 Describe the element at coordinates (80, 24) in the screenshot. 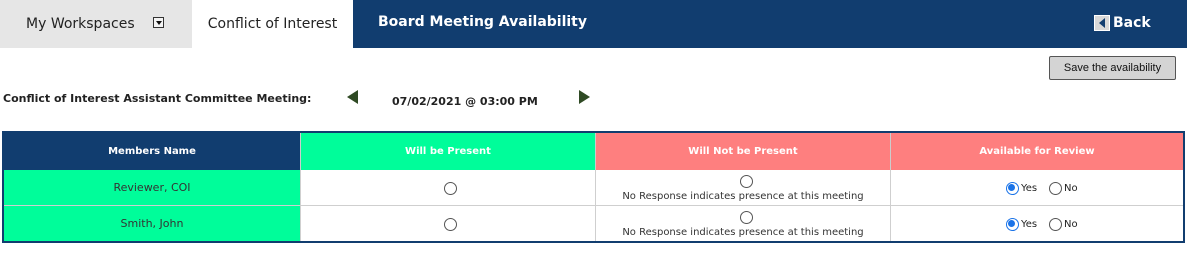

I see `my-workspaces-label: My Workspaces` at that location.